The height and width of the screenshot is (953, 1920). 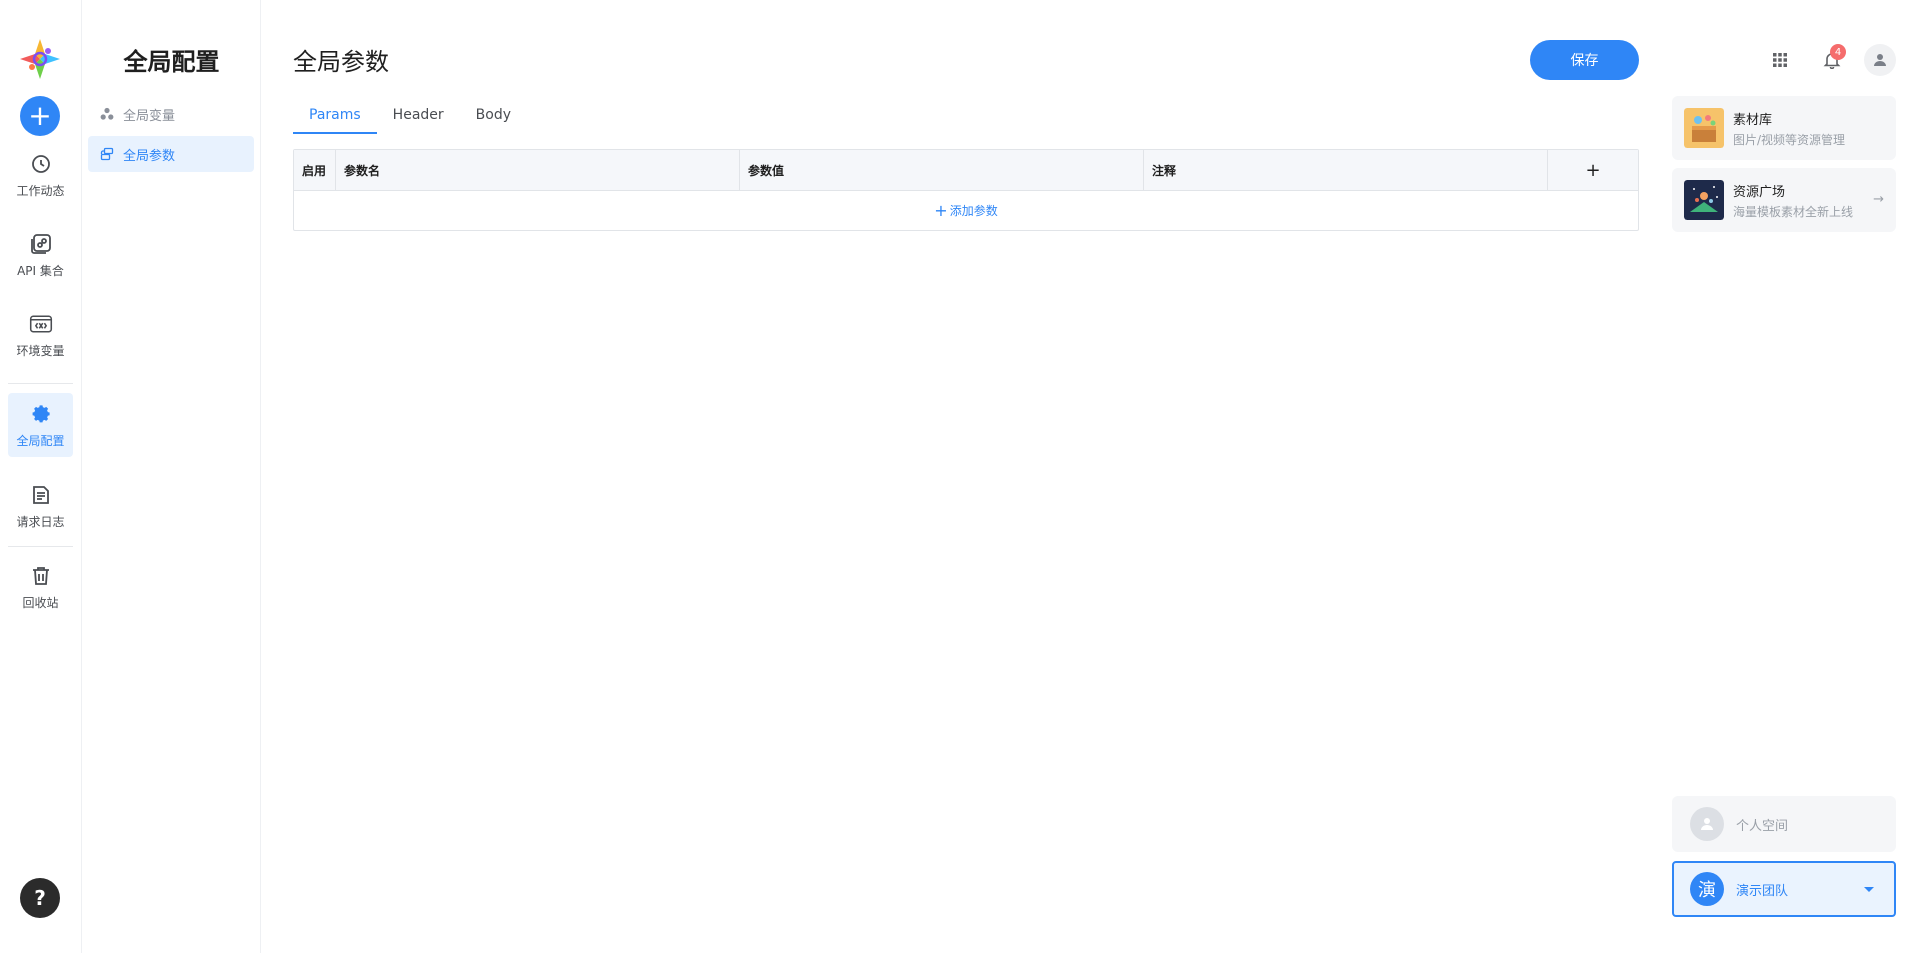 What do you see at coordinates (40, 116) in the screenshot?
I see `add-button: +` at bounding box center [40, 116].